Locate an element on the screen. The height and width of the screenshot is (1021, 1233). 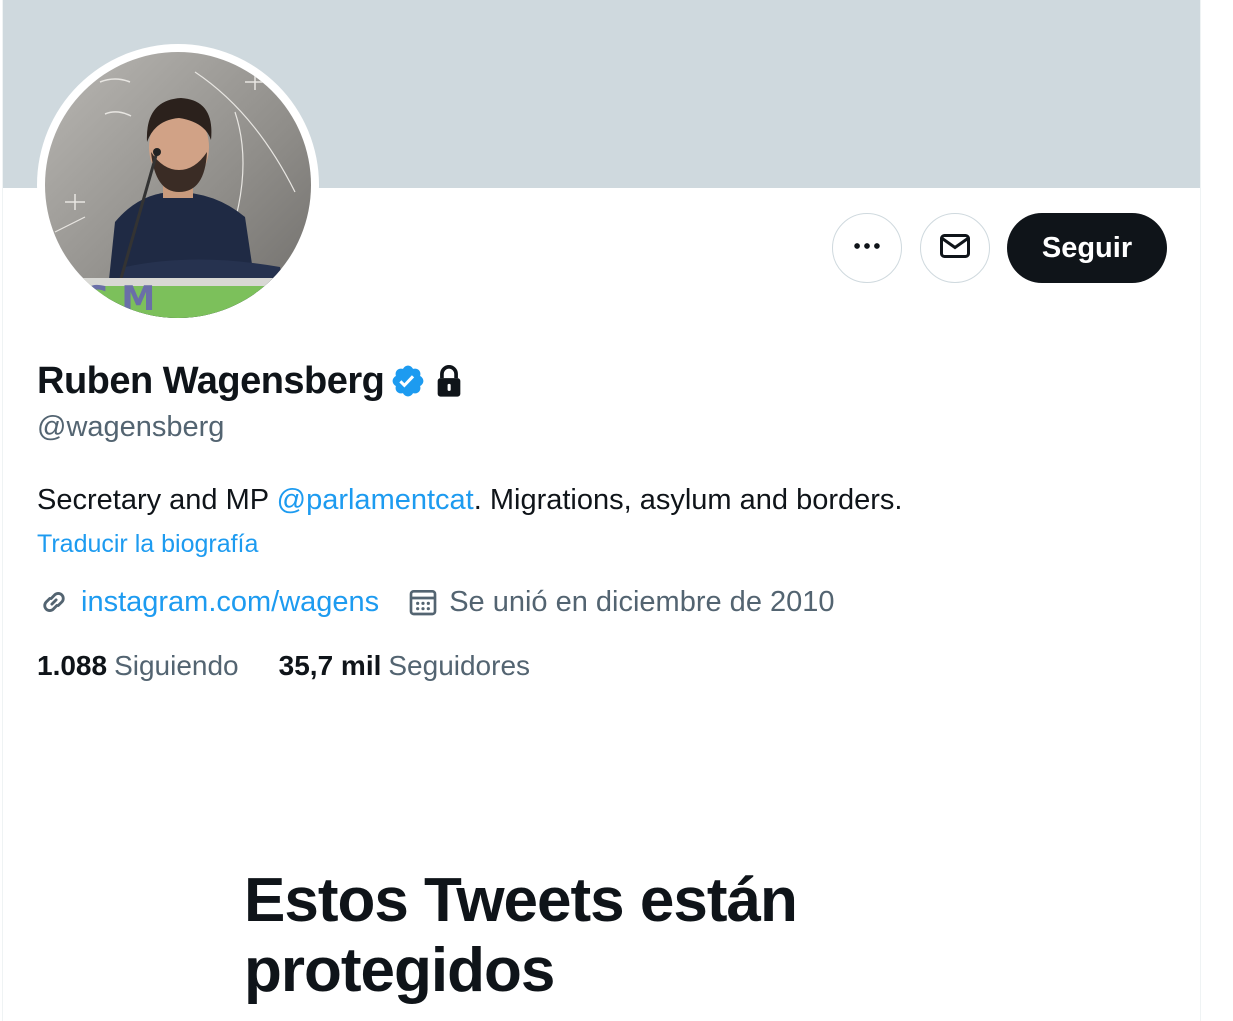
envelope-icon is located at coordinates (955, 248).